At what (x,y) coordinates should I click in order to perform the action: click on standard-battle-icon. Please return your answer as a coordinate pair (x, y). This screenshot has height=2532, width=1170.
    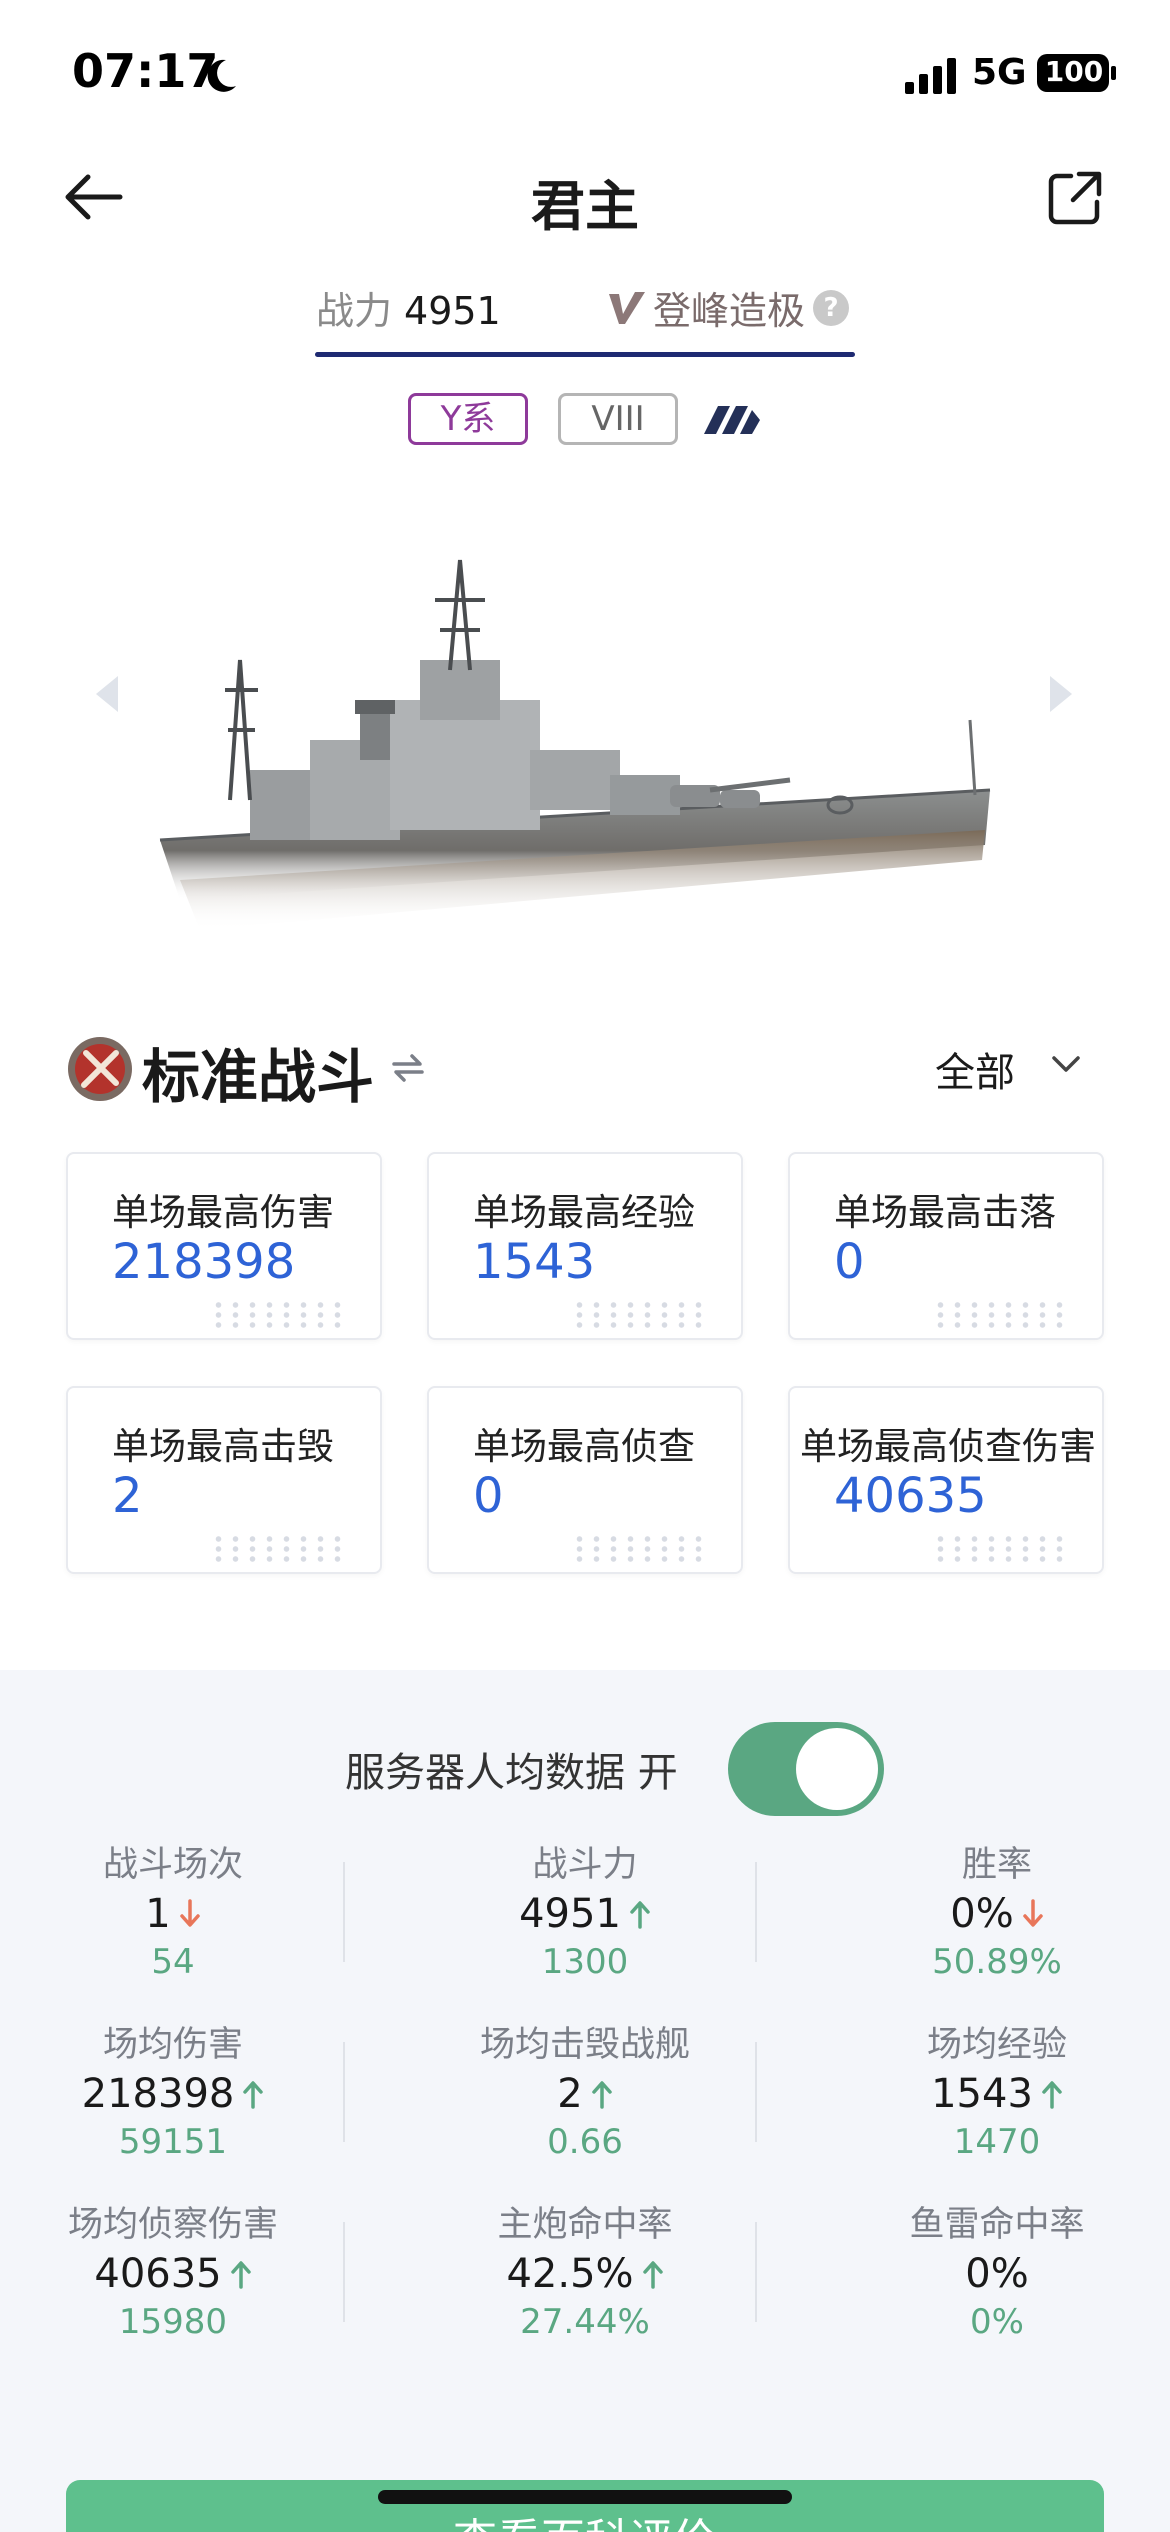
    Looking at the image, I should click on (100, 1069).